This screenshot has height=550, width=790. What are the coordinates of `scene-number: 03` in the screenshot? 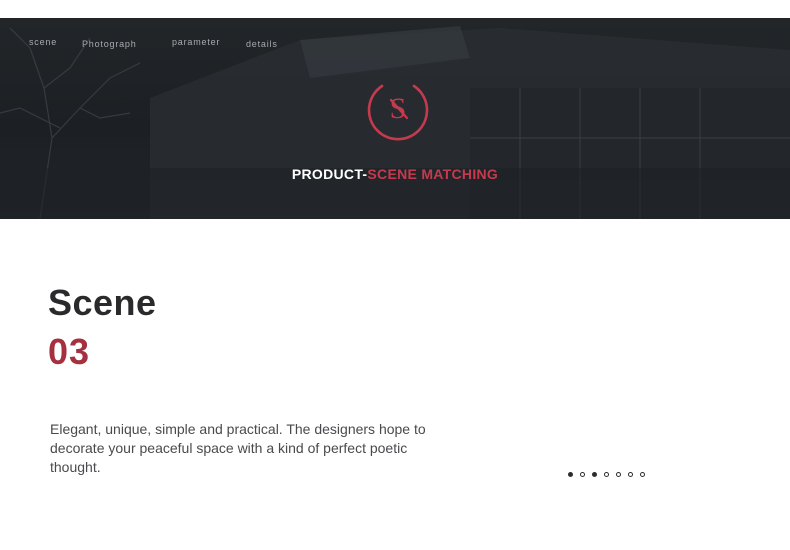 It's located at (69, 351).